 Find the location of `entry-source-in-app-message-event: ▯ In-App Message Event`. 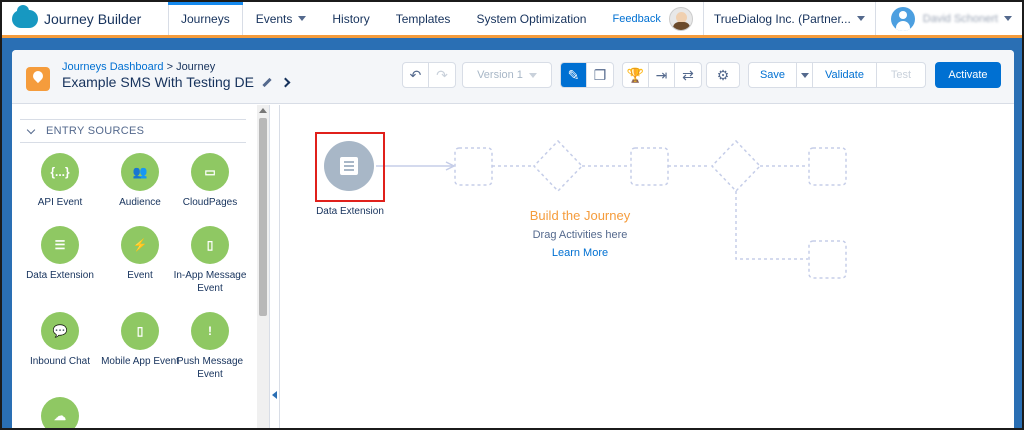

entry-source-in-app-message-event: ▯ In-App Message Event is located at coordinates (210, 260).